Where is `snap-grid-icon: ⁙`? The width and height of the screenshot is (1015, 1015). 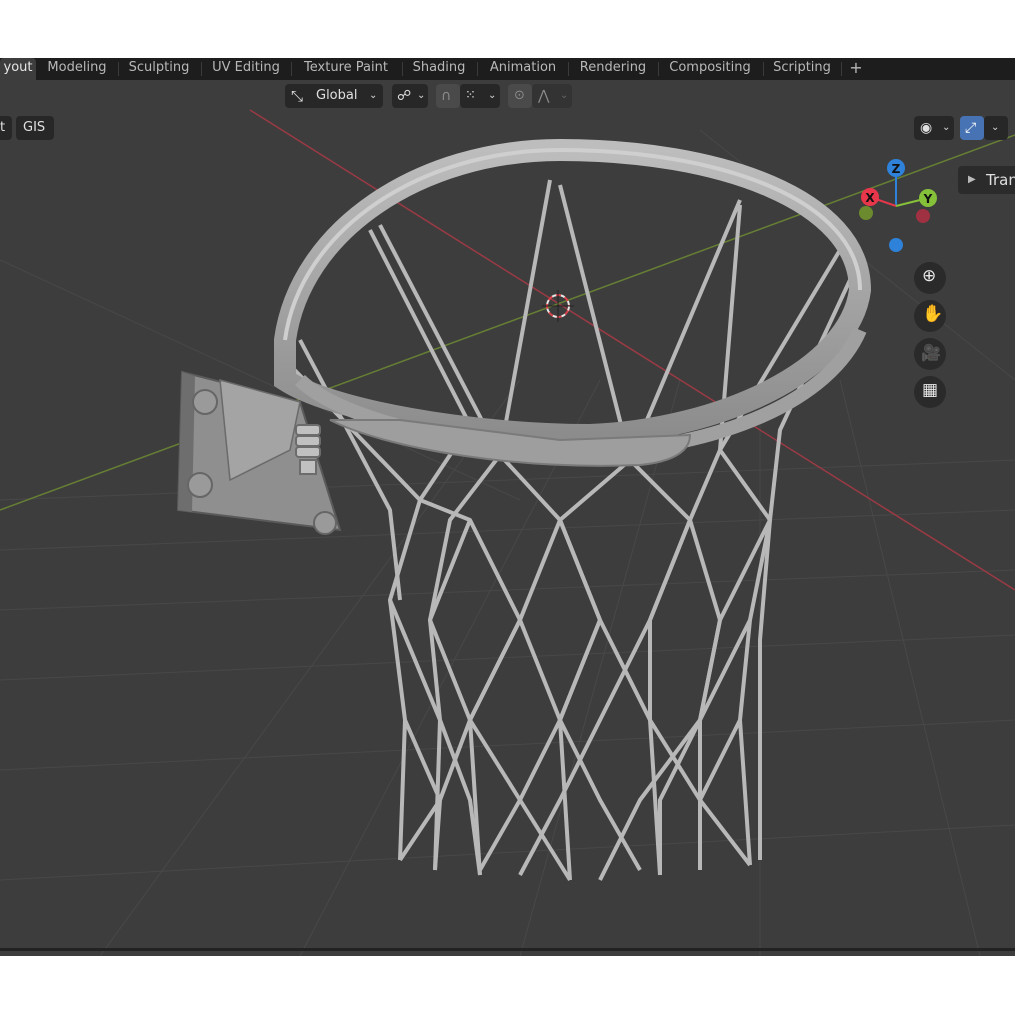 snap-grid-icon: ⁙ is located at coordinates (470, 95).